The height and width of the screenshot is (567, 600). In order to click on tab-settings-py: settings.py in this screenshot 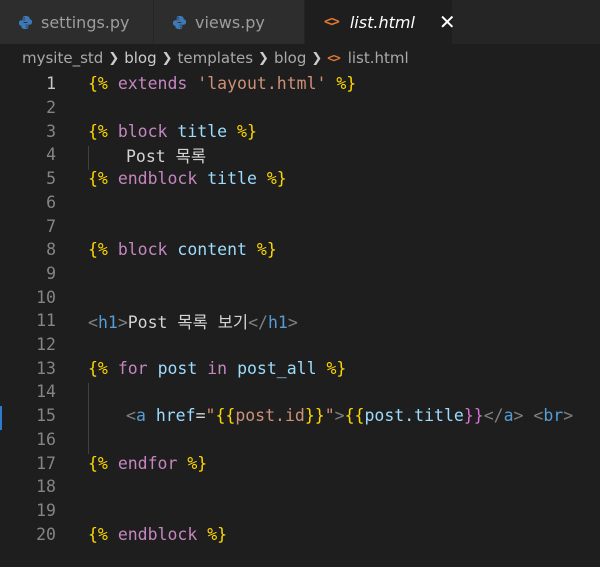, I will do `click(77, 22)`.